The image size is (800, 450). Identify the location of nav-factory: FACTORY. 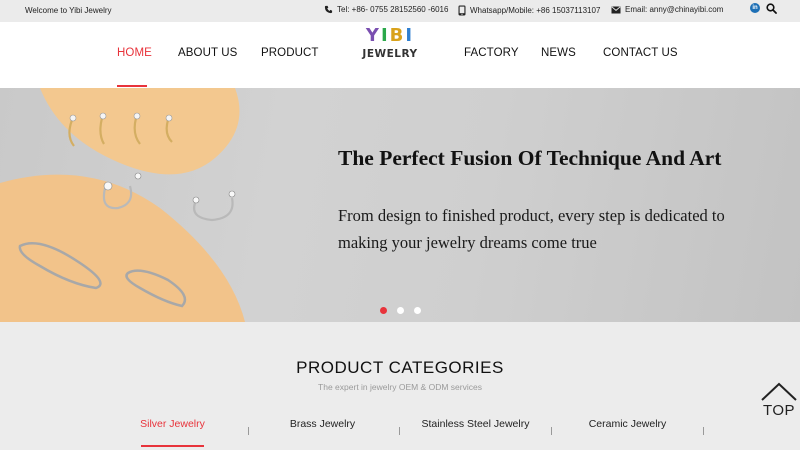
(491, 53).